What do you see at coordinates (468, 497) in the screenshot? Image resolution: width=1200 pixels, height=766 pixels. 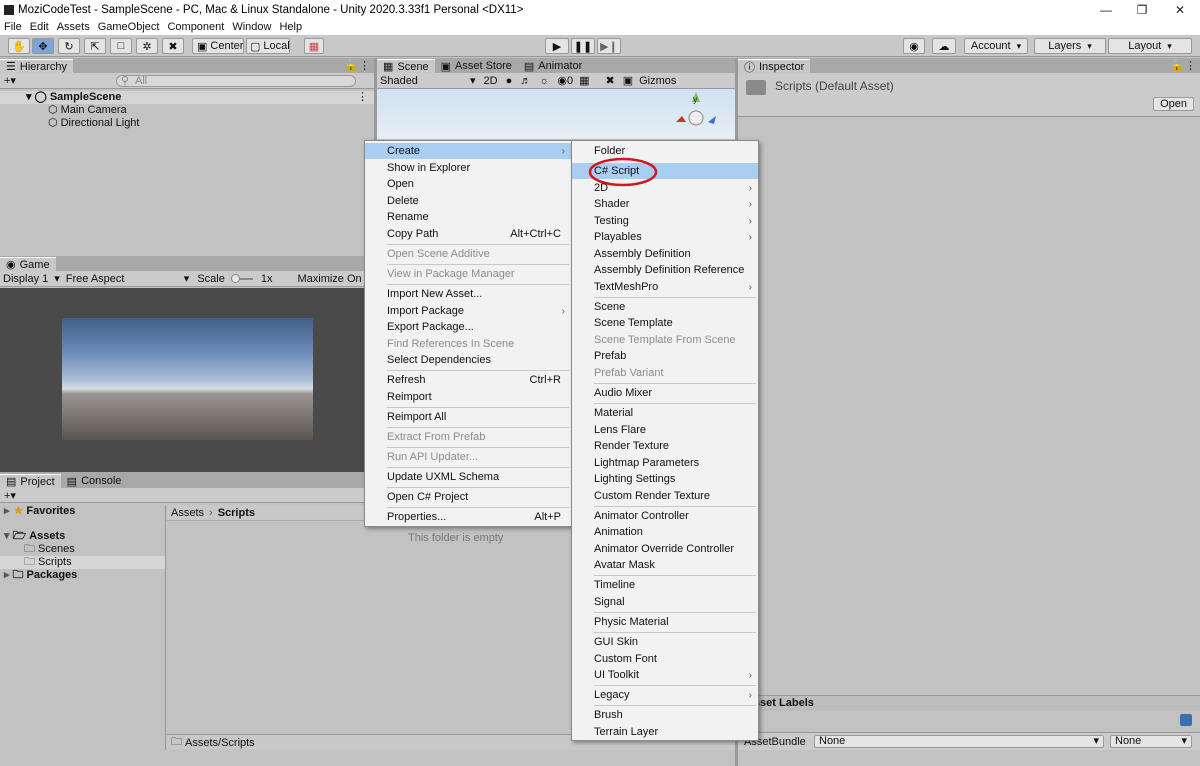 I see `menu-item-open-csharp-project: Open C# Project` at bounding box center [468, 497].